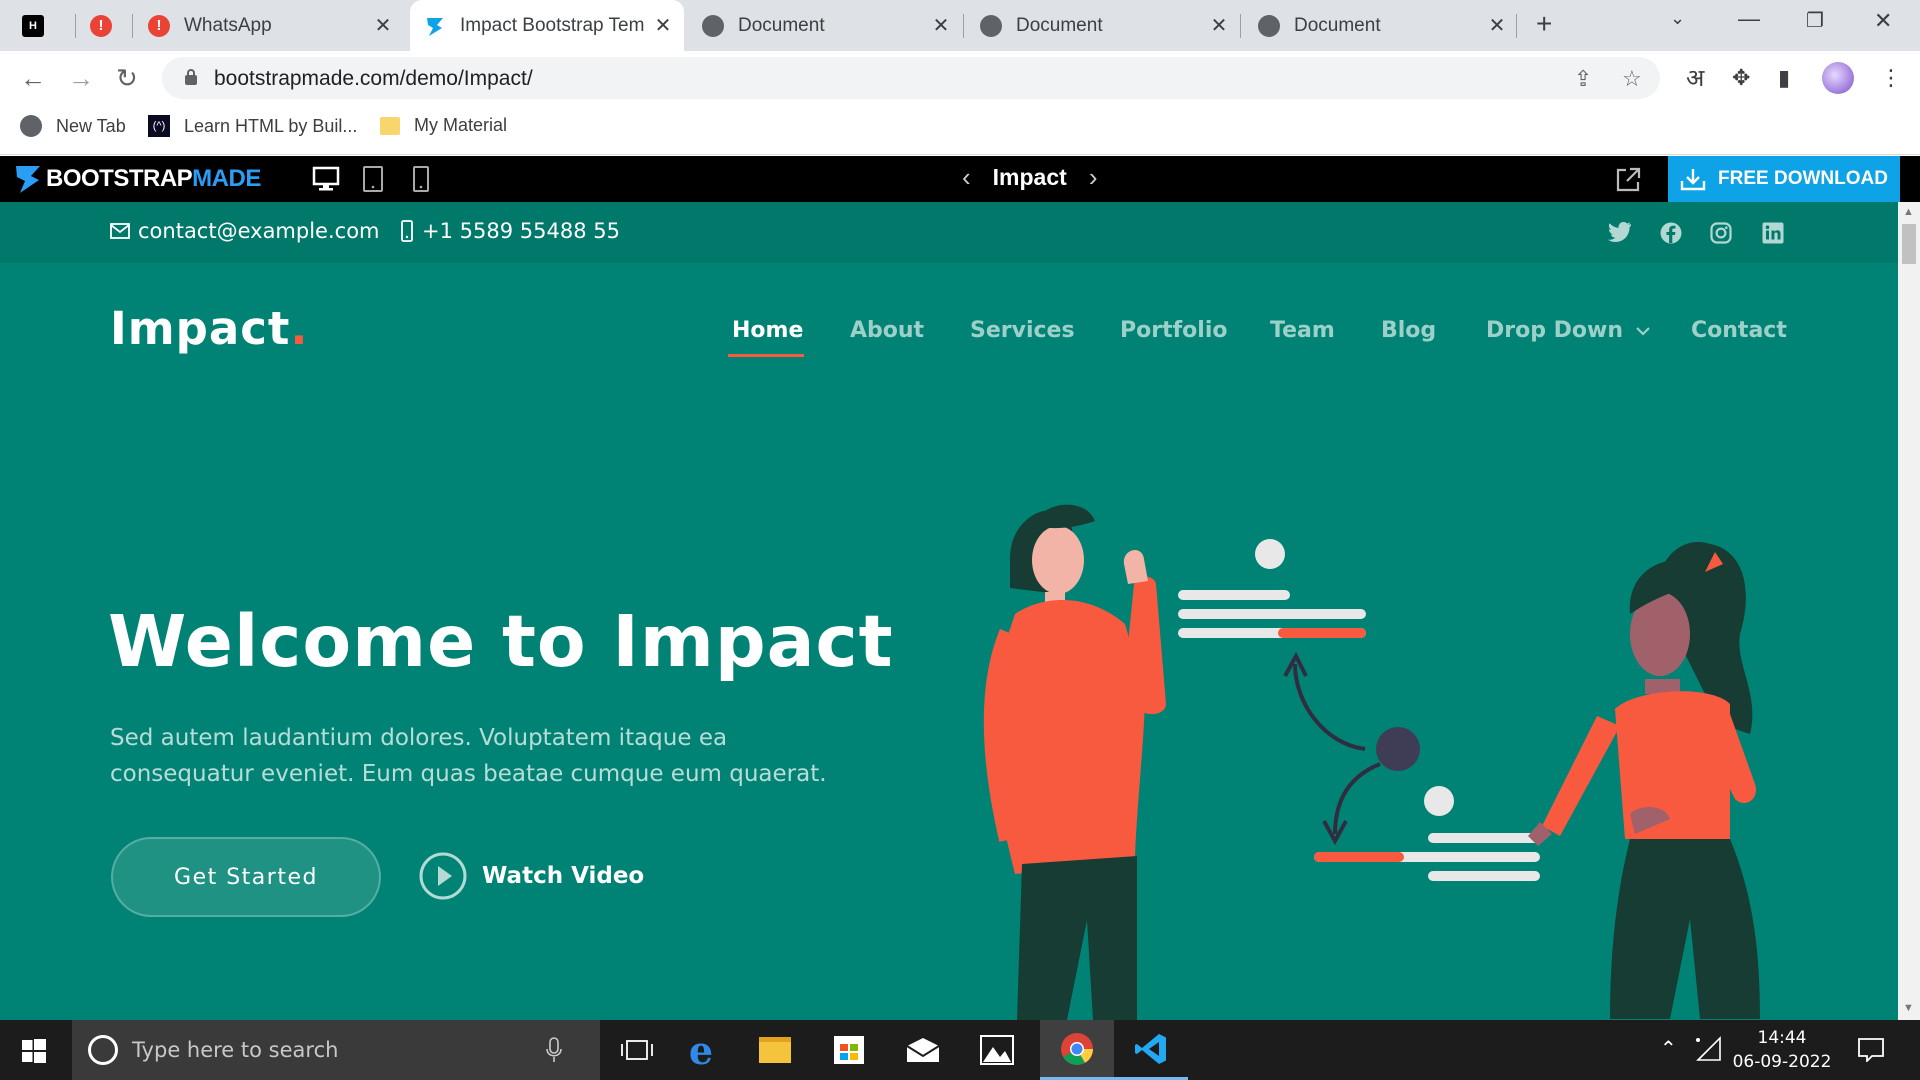 This screenshot has width=1920, height=1080. What do you see at coordinates (326, 179) in the screenshot?
I see `desktop-view-icon` at bounding box center [326, 179].